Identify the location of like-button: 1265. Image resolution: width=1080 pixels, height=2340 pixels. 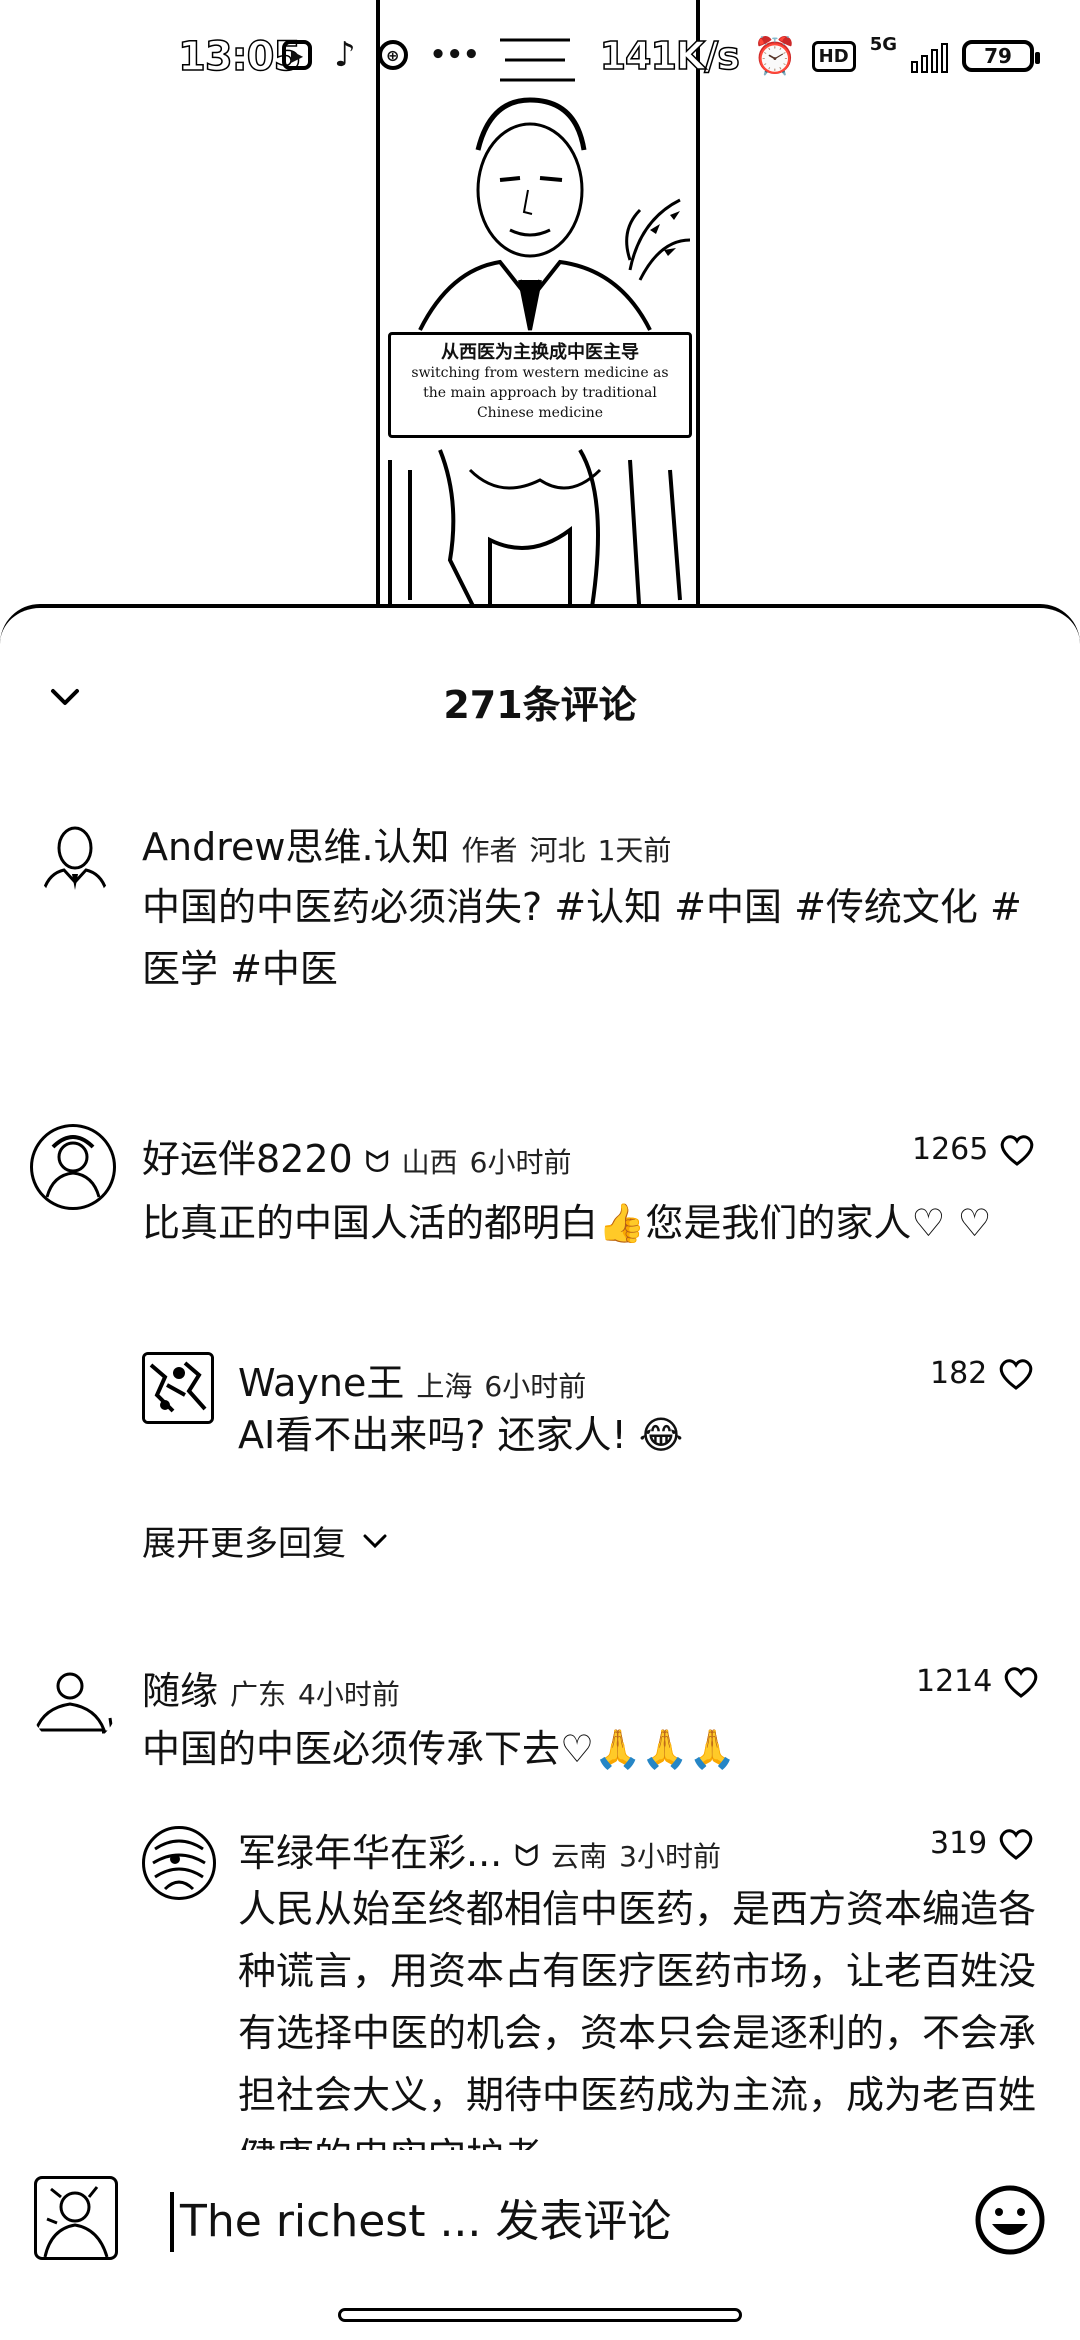
(974, 1149).